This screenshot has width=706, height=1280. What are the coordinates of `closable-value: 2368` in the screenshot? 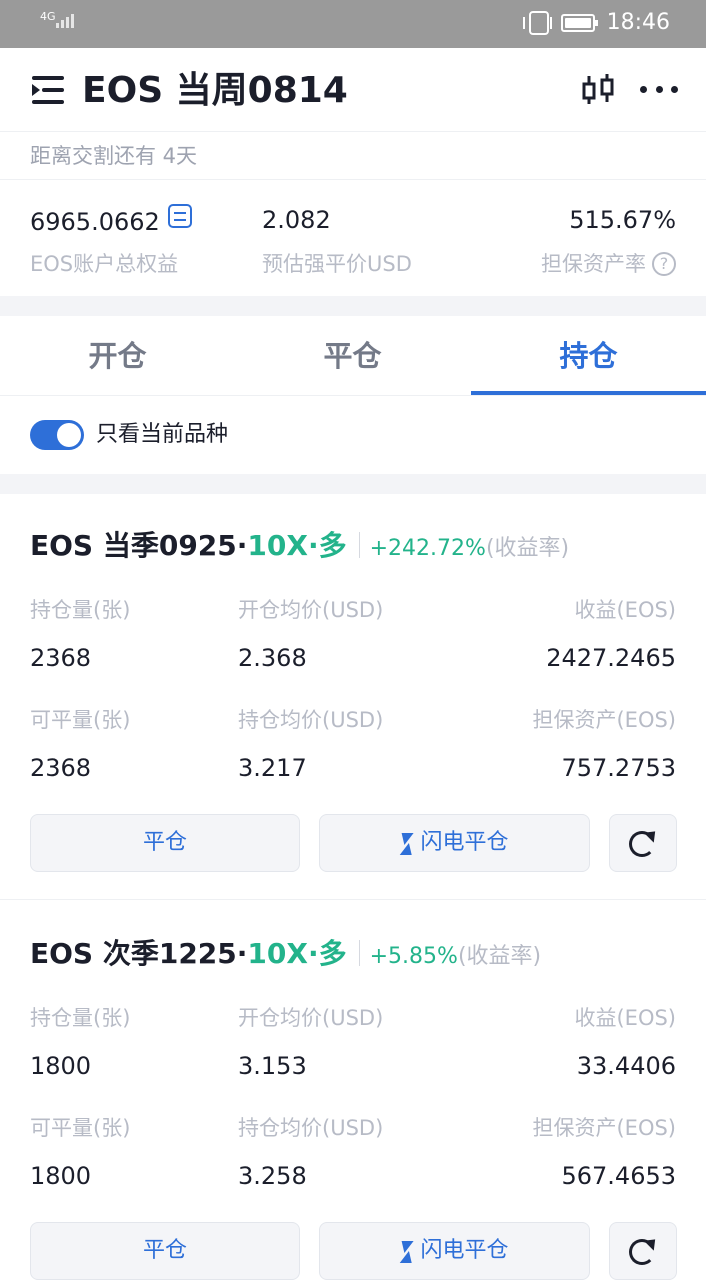 It's located at (61, 768).